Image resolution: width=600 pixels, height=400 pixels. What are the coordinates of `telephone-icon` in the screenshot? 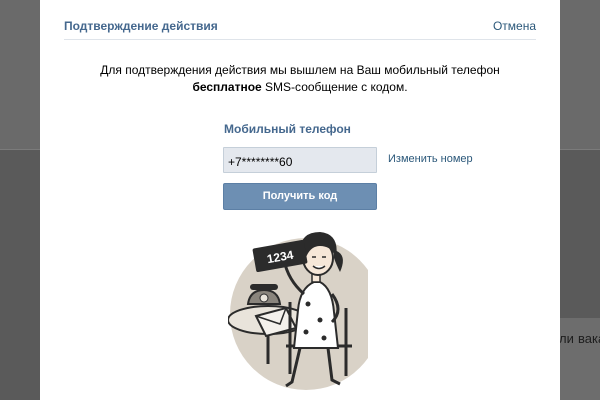 It's located at (264, 294).